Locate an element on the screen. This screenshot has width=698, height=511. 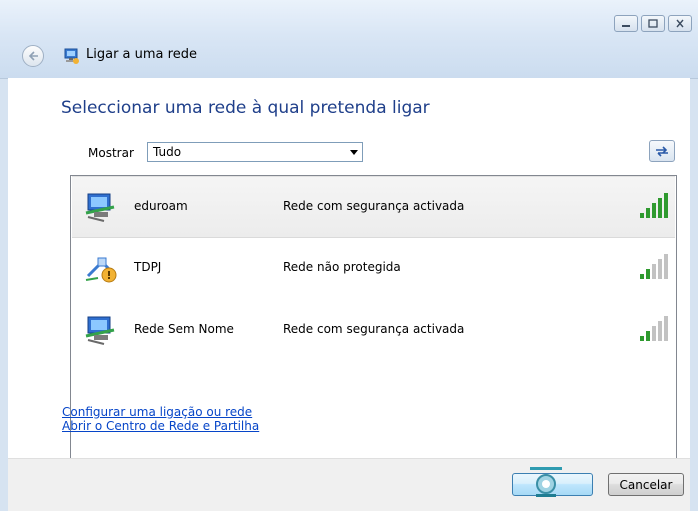
network-name: eduroam is located at coordinates (161, 206).